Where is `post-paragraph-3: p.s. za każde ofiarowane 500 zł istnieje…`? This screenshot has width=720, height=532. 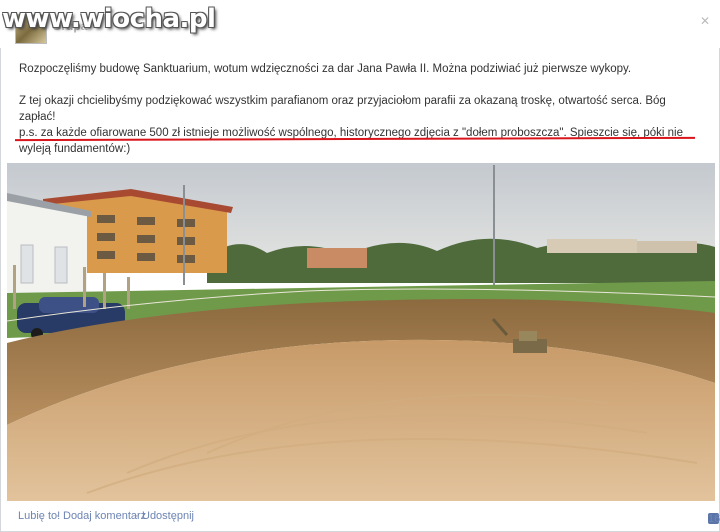
post-paragraph-3: p.s. za każde ofiarowane 500 zł istnieje… is located at coordinates (351, 141).